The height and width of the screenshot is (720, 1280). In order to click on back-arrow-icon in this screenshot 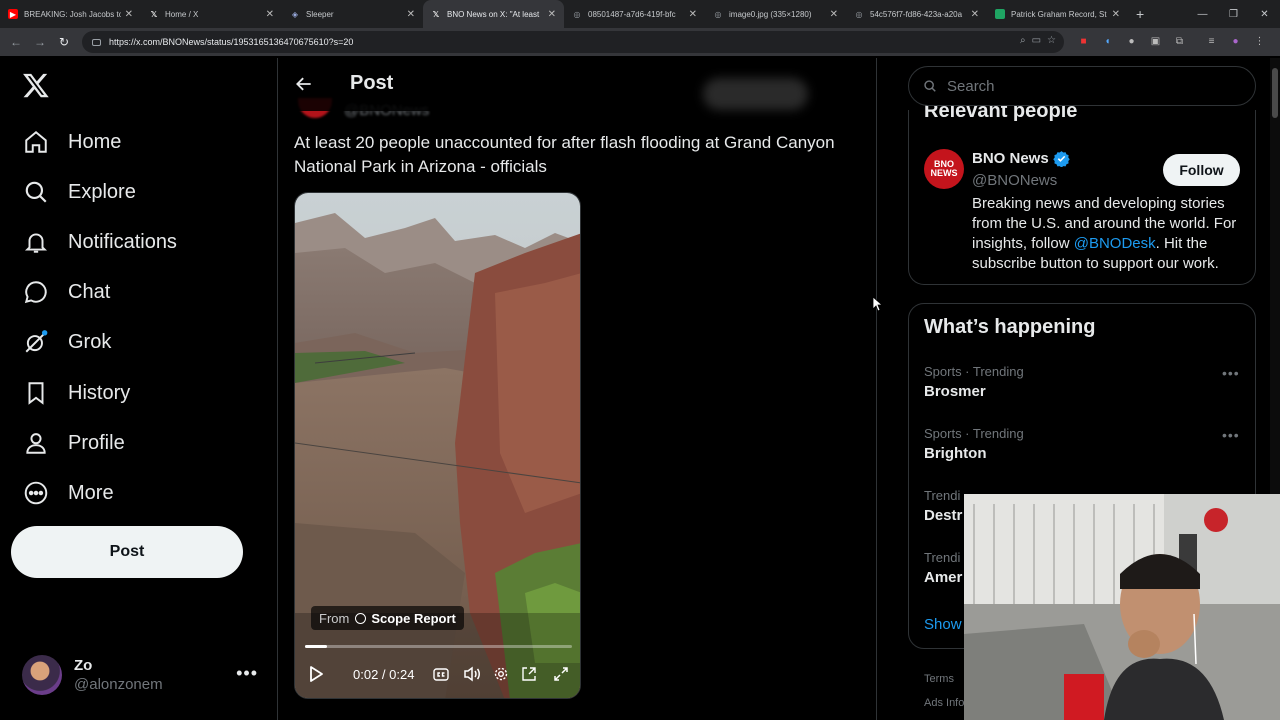, I will do `click(304, 84)`.